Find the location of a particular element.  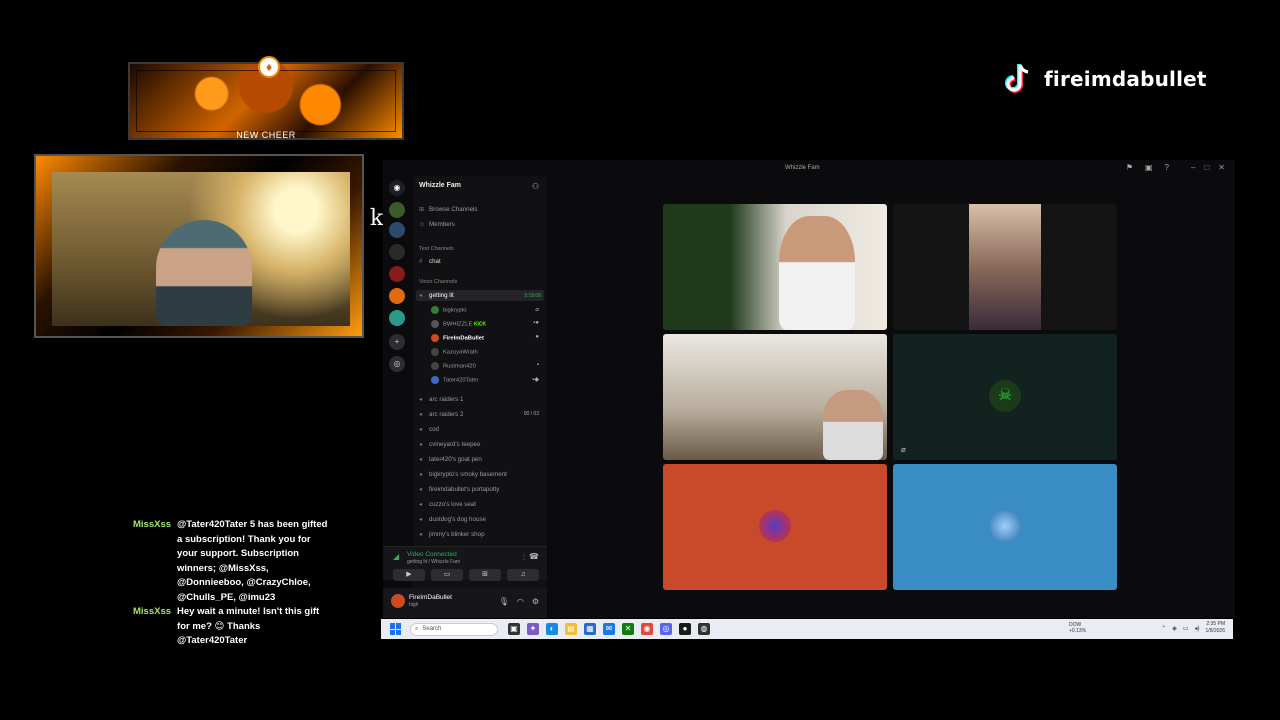

minimize-button: – is located at coordinates (1193, 167).